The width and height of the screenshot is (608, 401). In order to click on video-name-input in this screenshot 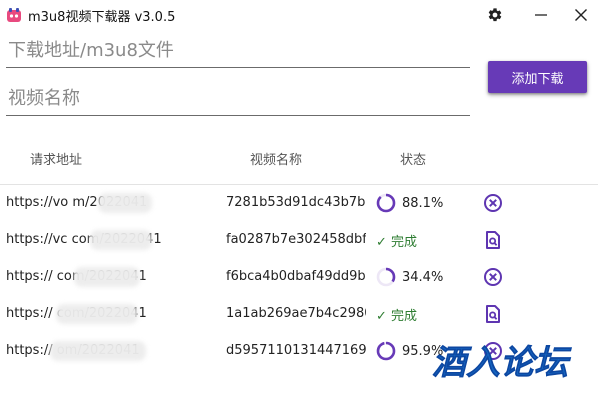, I will do `click(238, 99)`.